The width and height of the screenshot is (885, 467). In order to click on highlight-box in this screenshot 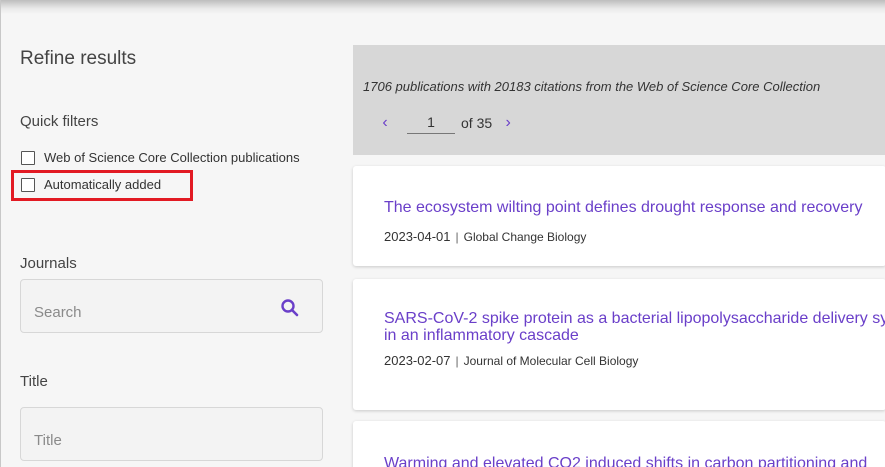, I will do `click(102, 185)`.